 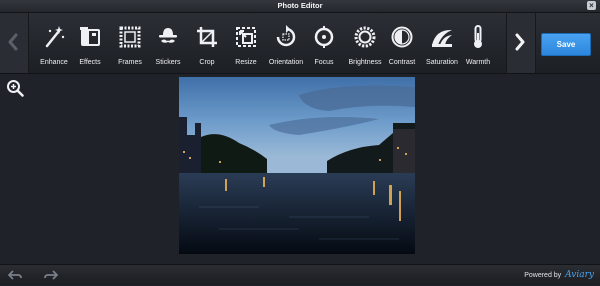 I want to click on undo-icon, so click(x=15, y=275).